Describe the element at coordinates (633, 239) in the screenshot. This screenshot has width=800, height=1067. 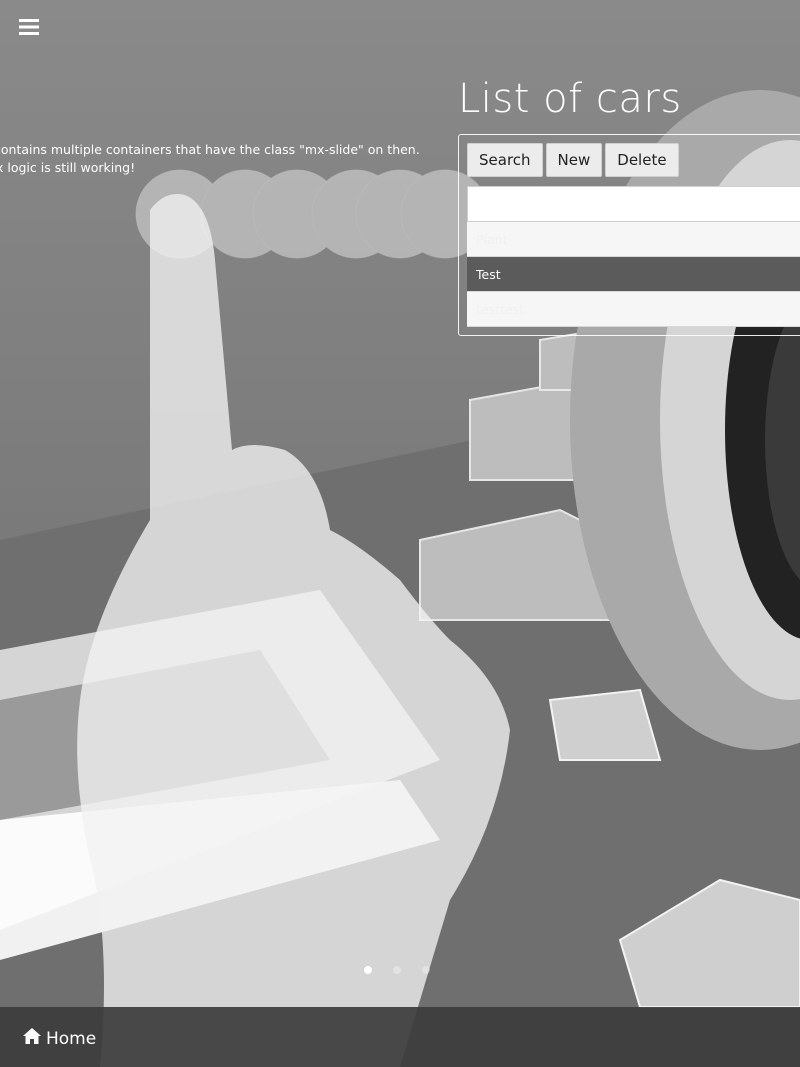
I see `list-item: Plant` at that location.